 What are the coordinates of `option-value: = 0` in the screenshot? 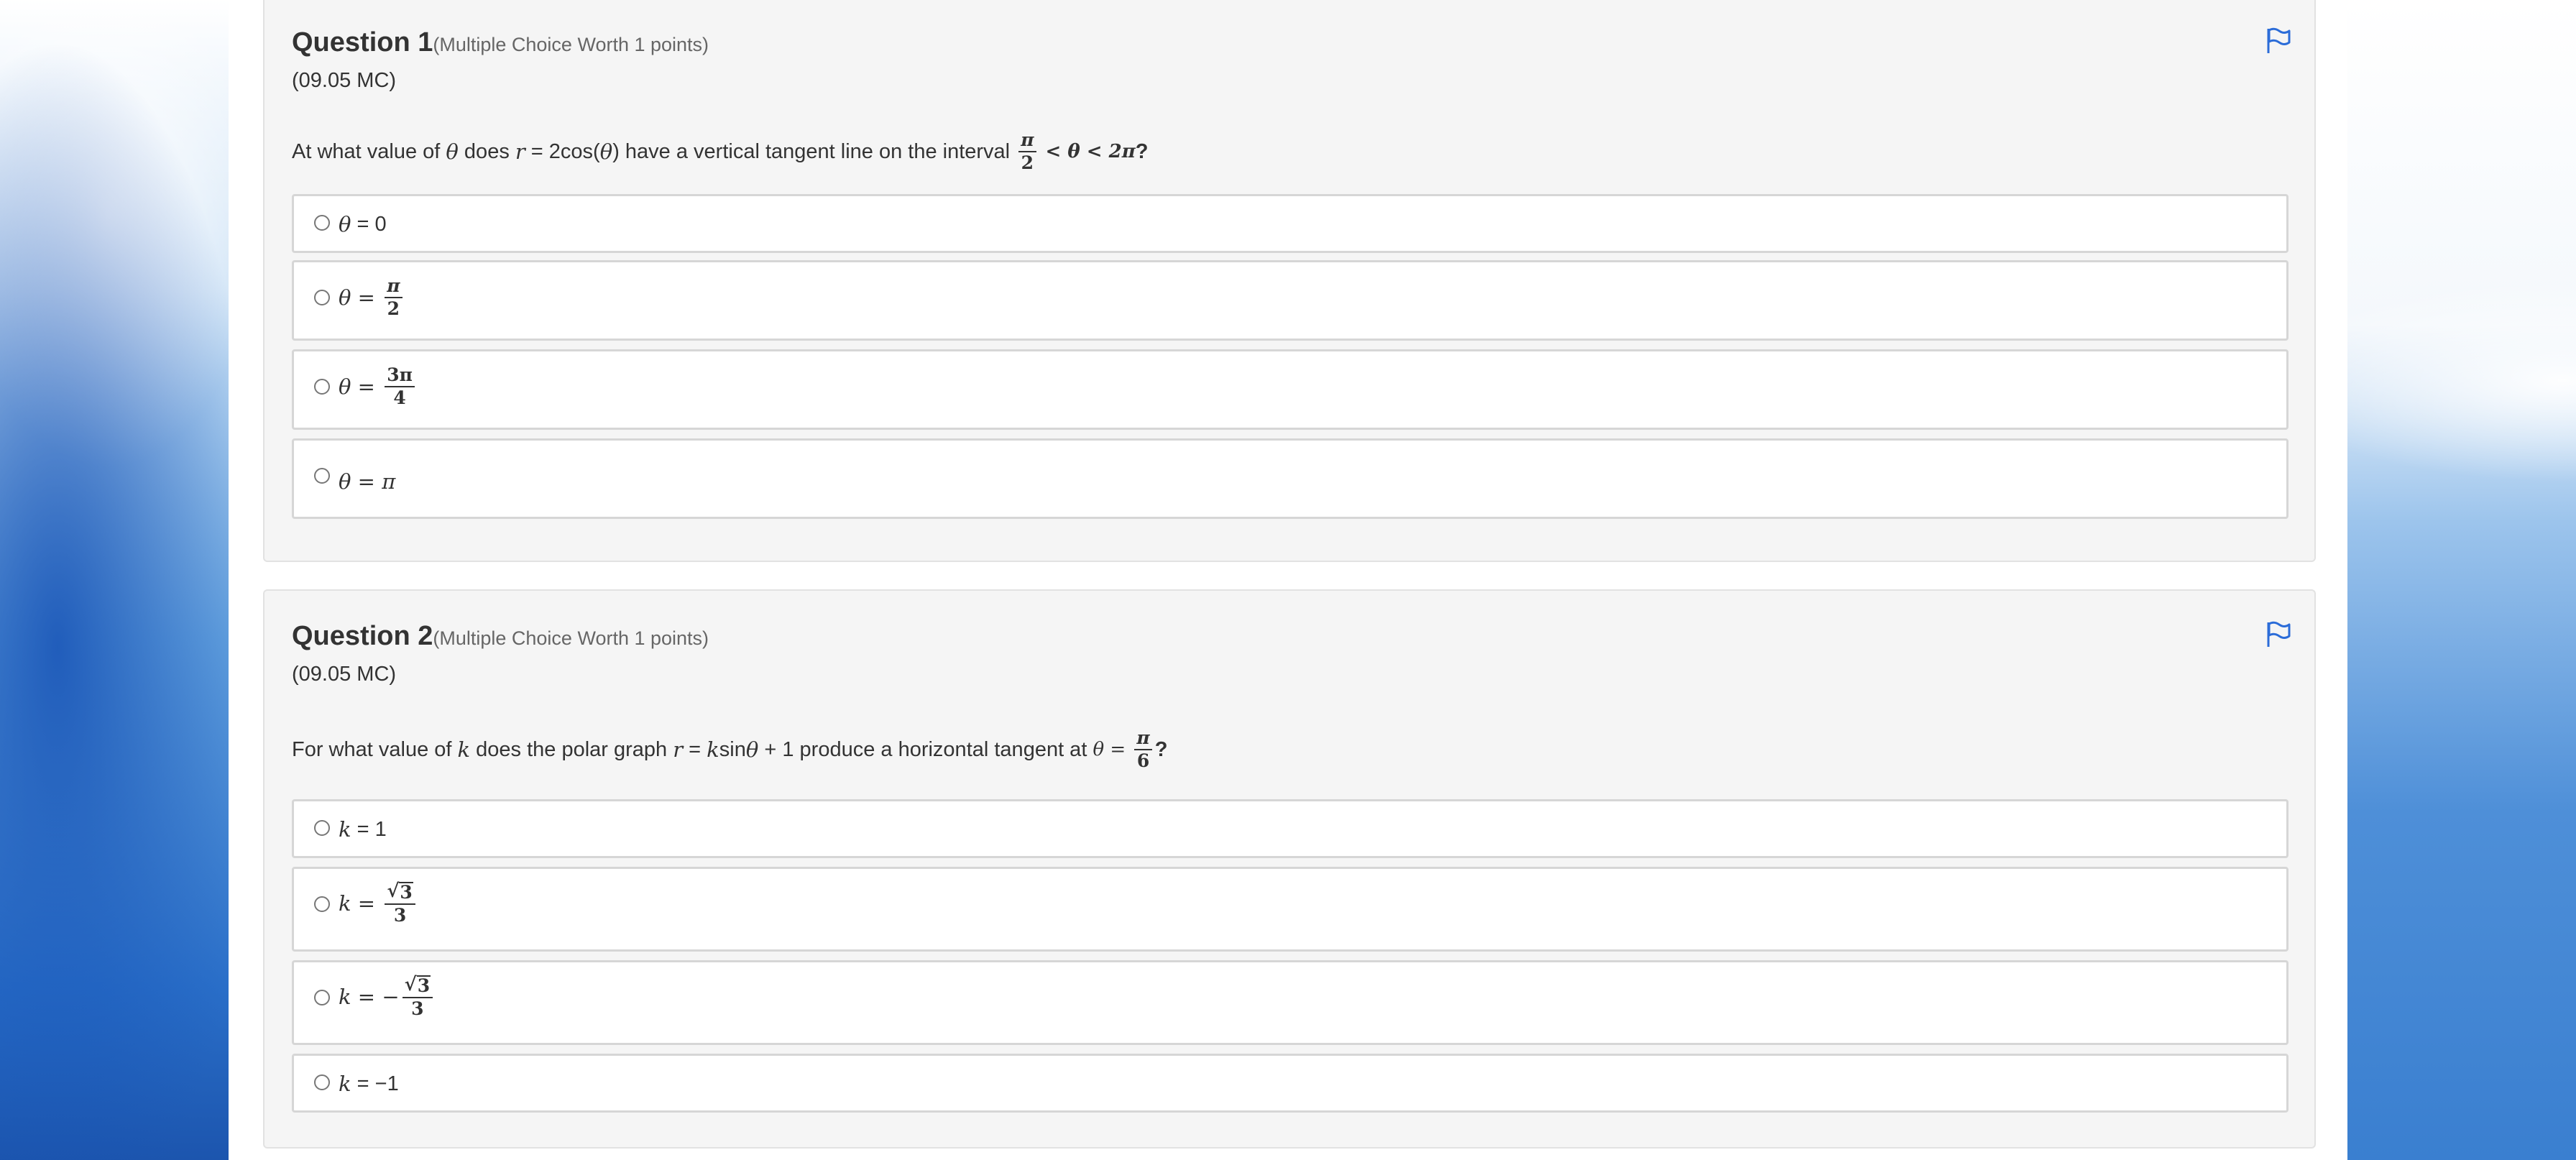 It's located at (369, 224).